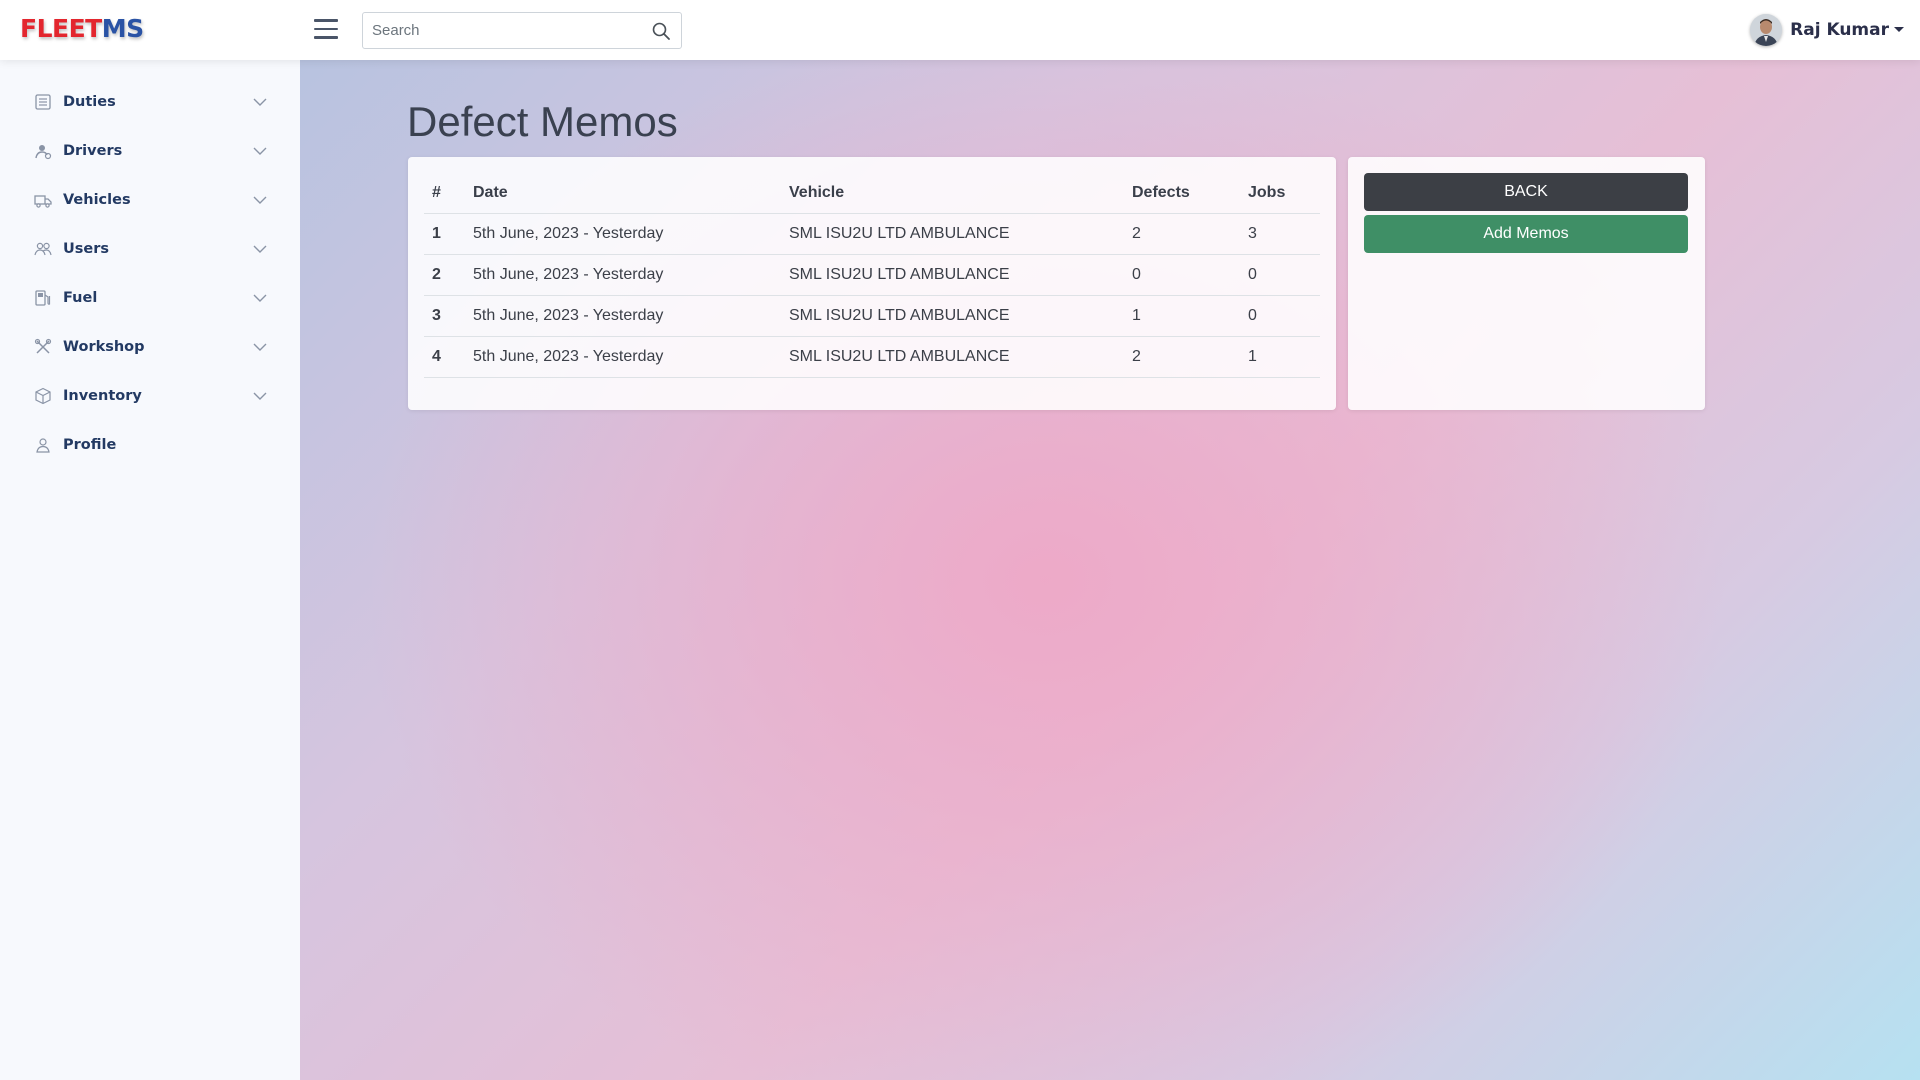 The height and width of the screenshot is (1080, 1920). I want to click on row-defects: 0, so click(1182, 275).